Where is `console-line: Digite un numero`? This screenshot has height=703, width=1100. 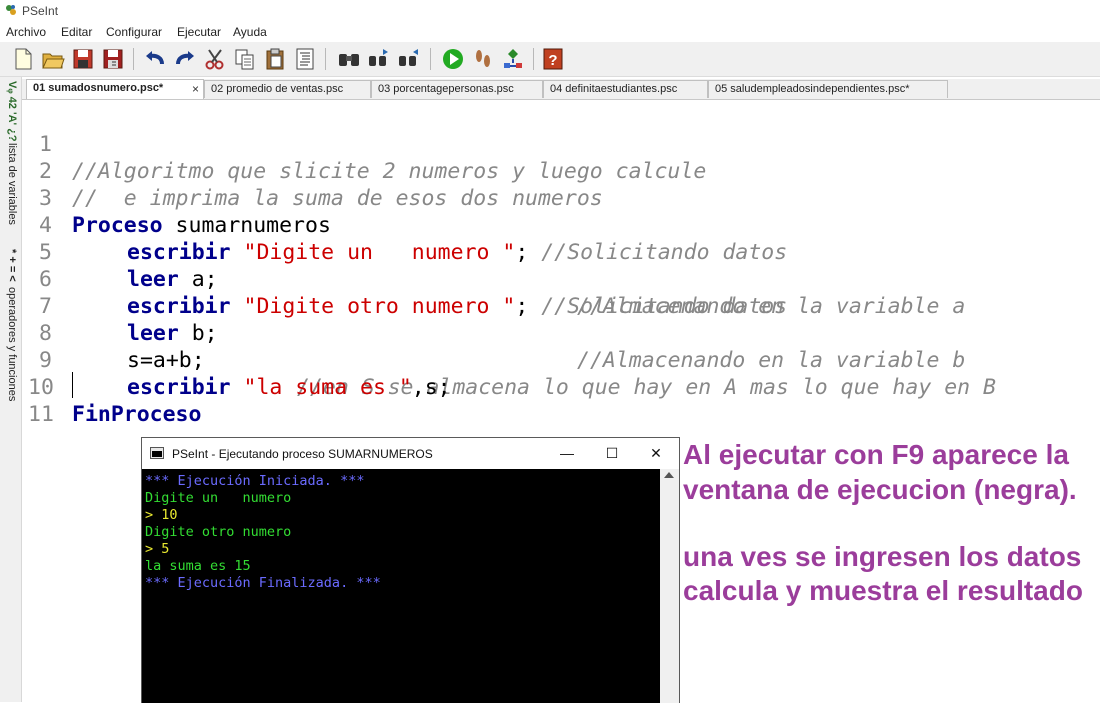
console-line: Digite un numero is located at coordinates (218, 498).